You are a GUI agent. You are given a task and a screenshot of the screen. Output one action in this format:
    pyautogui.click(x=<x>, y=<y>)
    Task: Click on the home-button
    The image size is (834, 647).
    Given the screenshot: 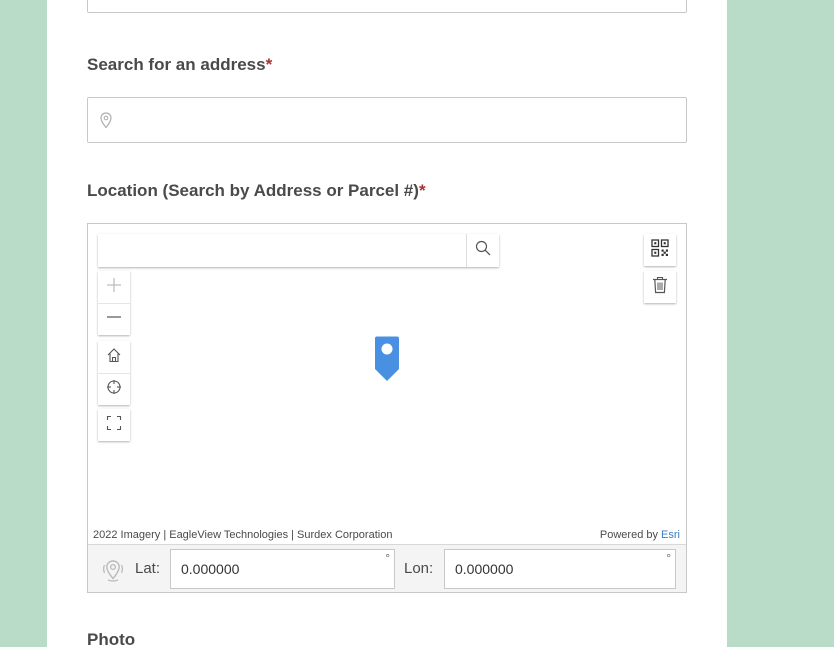 What is the action you would take?
    pyautogui.click(x=114, y=357)
    